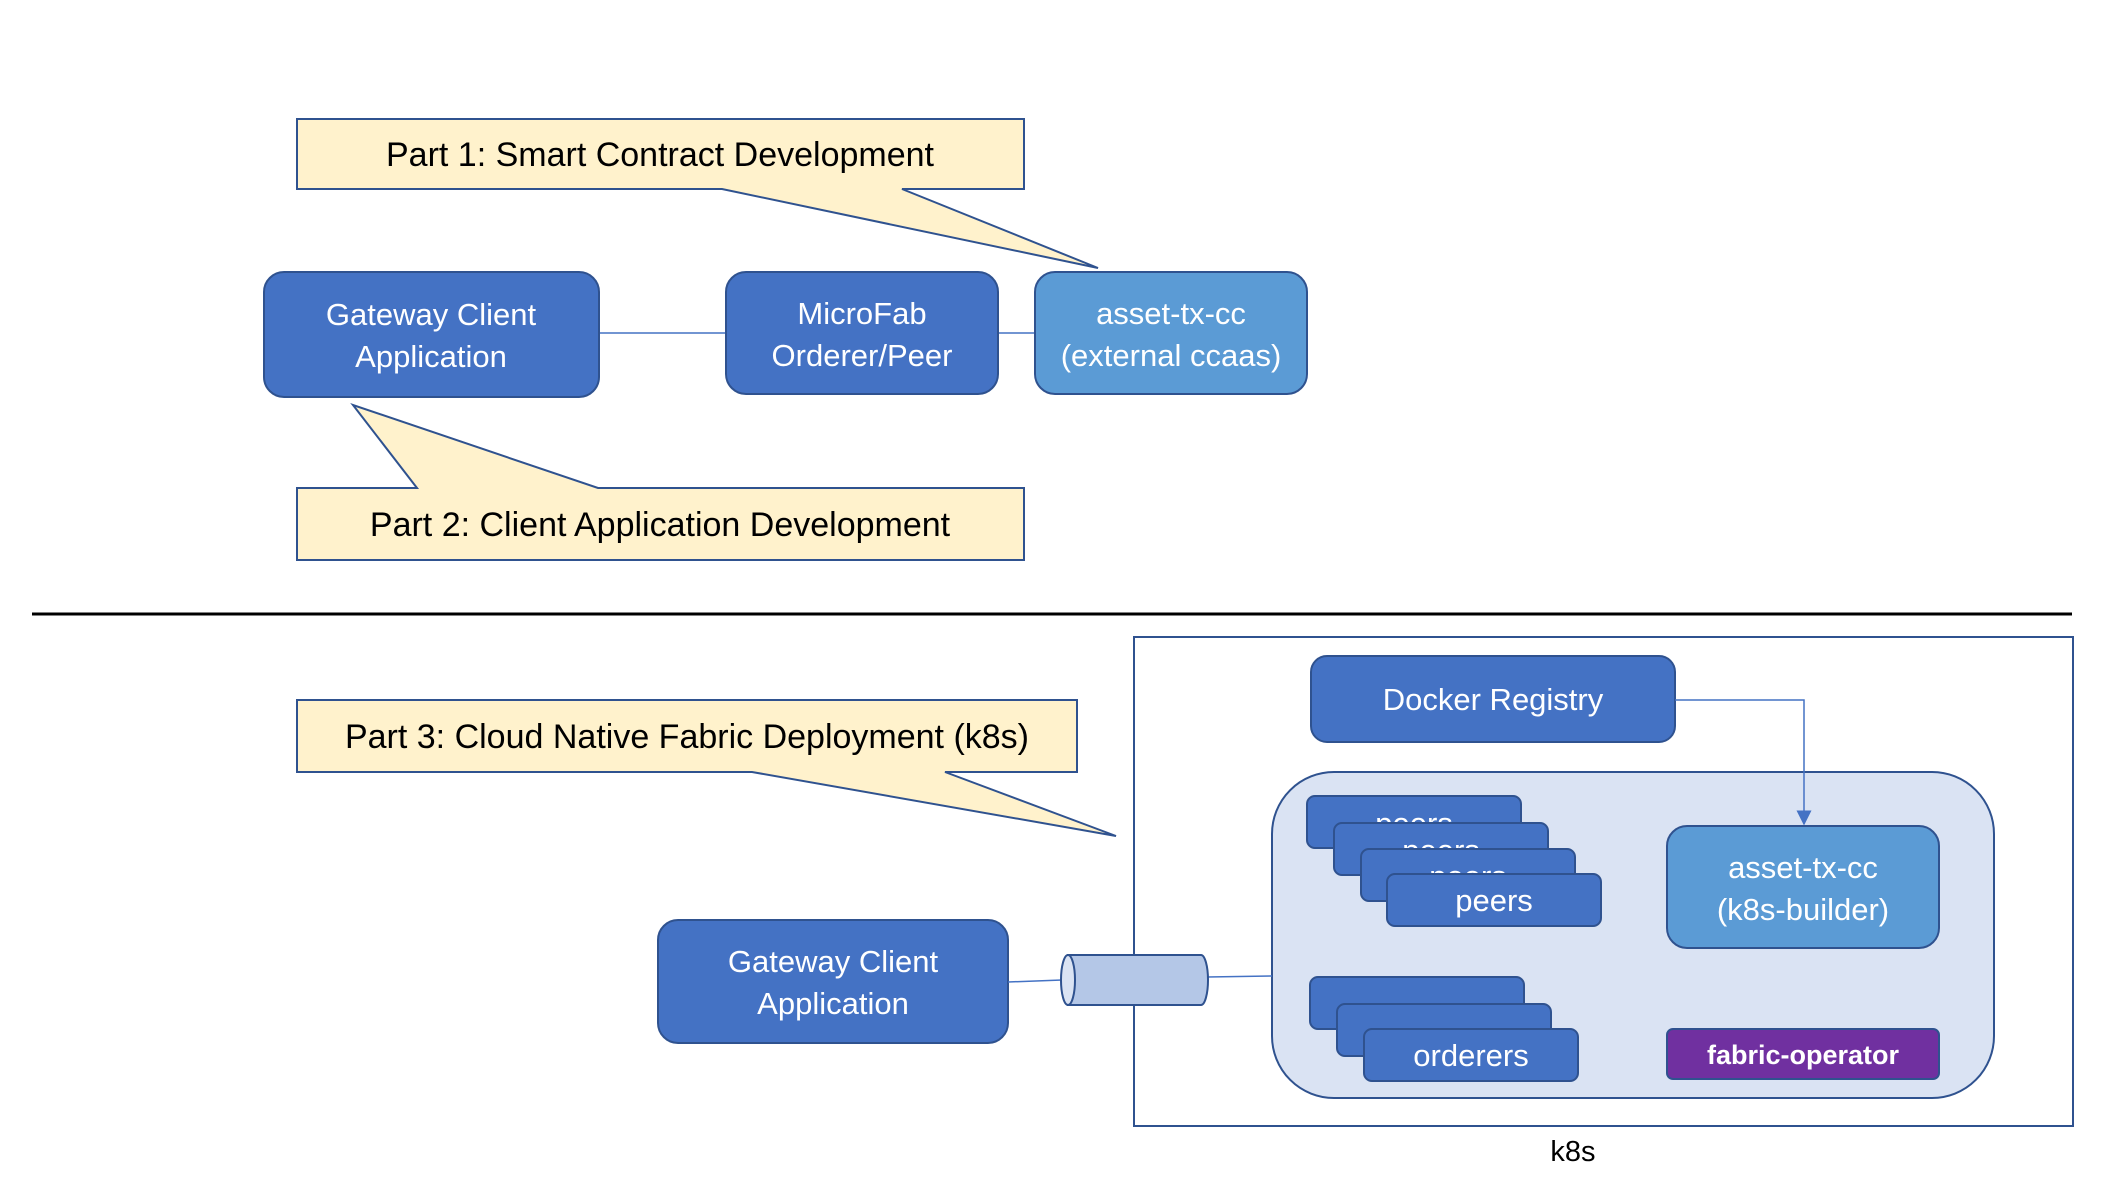  I want to click on chaincode-ccaas-line1: asset-tx-cc, so click(1171, 313).